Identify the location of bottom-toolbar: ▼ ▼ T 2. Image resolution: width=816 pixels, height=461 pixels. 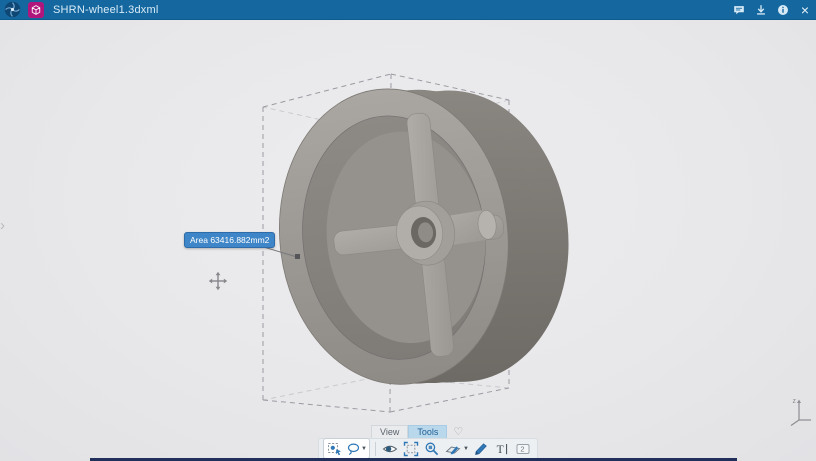
(428, 448).